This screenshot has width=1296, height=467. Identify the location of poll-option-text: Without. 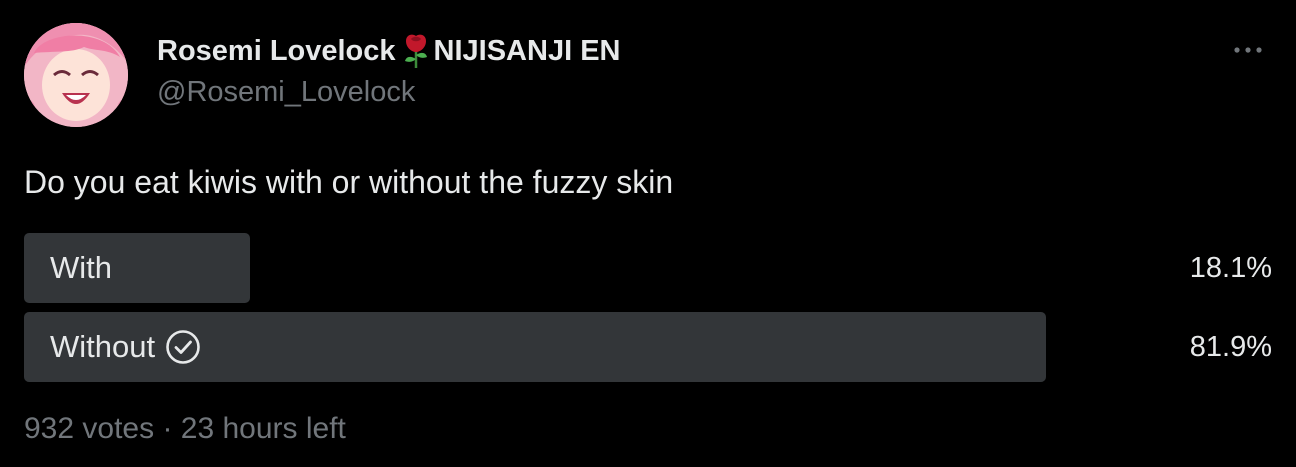
(103, 346).